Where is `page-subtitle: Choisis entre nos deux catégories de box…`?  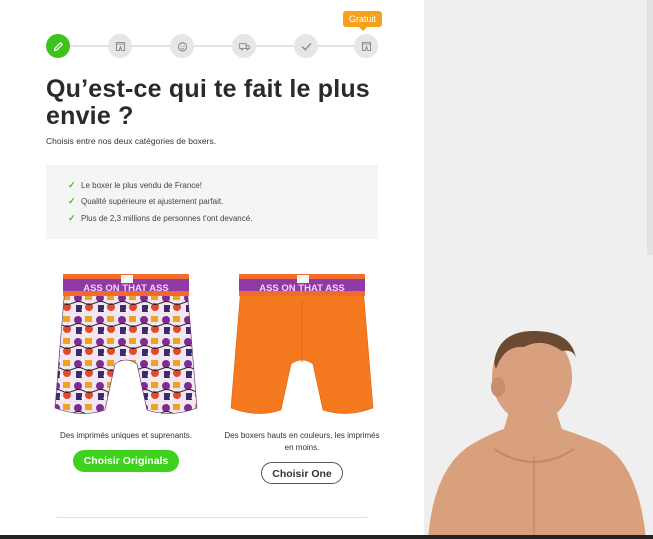 page-subtitle: Choisis entre nos deux catégories de box… is located at coordinates (131, 141).